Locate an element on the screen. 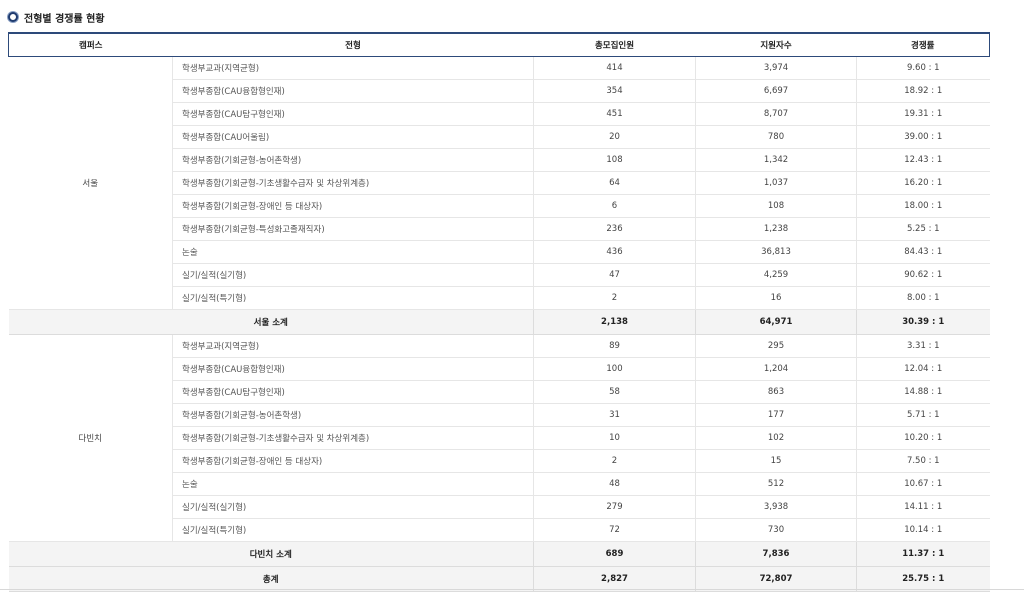  ratio-cell: 10.20 : 1 is located at coordinates (923, 438).